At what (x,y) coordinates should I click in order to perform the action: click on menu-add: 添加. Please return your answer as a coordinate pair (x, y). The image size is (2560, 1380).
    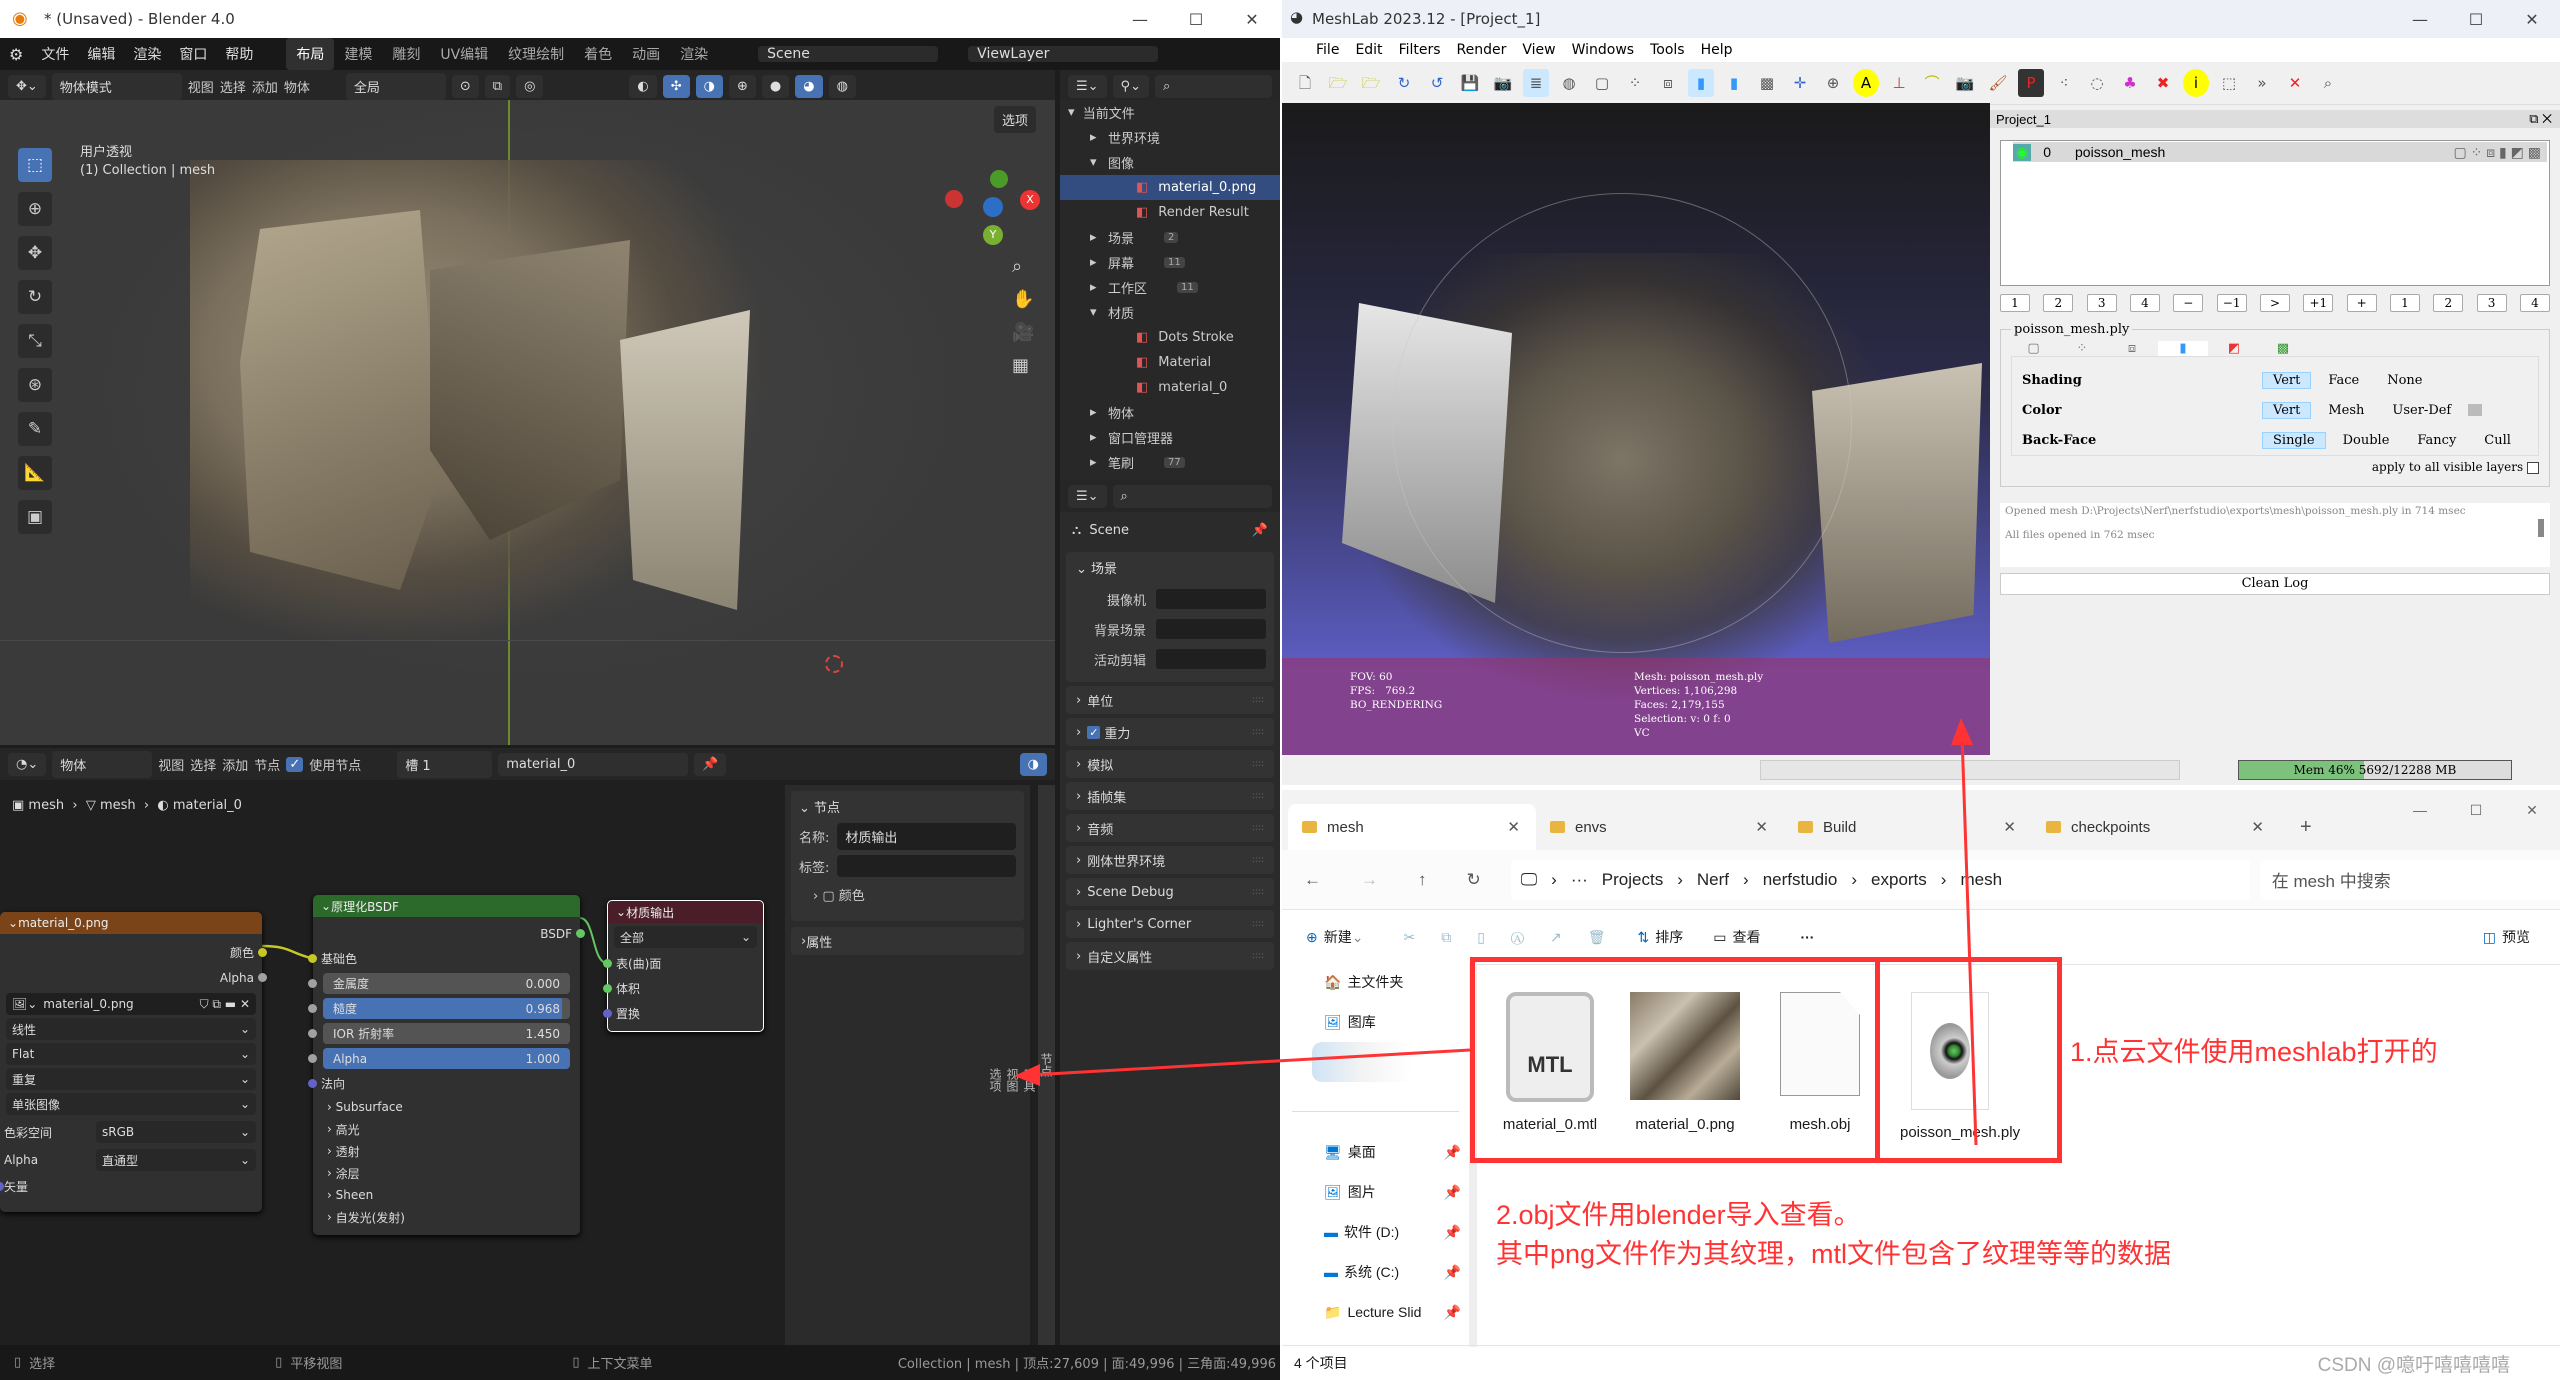
    Looking at the image, I should click on (265, 86).